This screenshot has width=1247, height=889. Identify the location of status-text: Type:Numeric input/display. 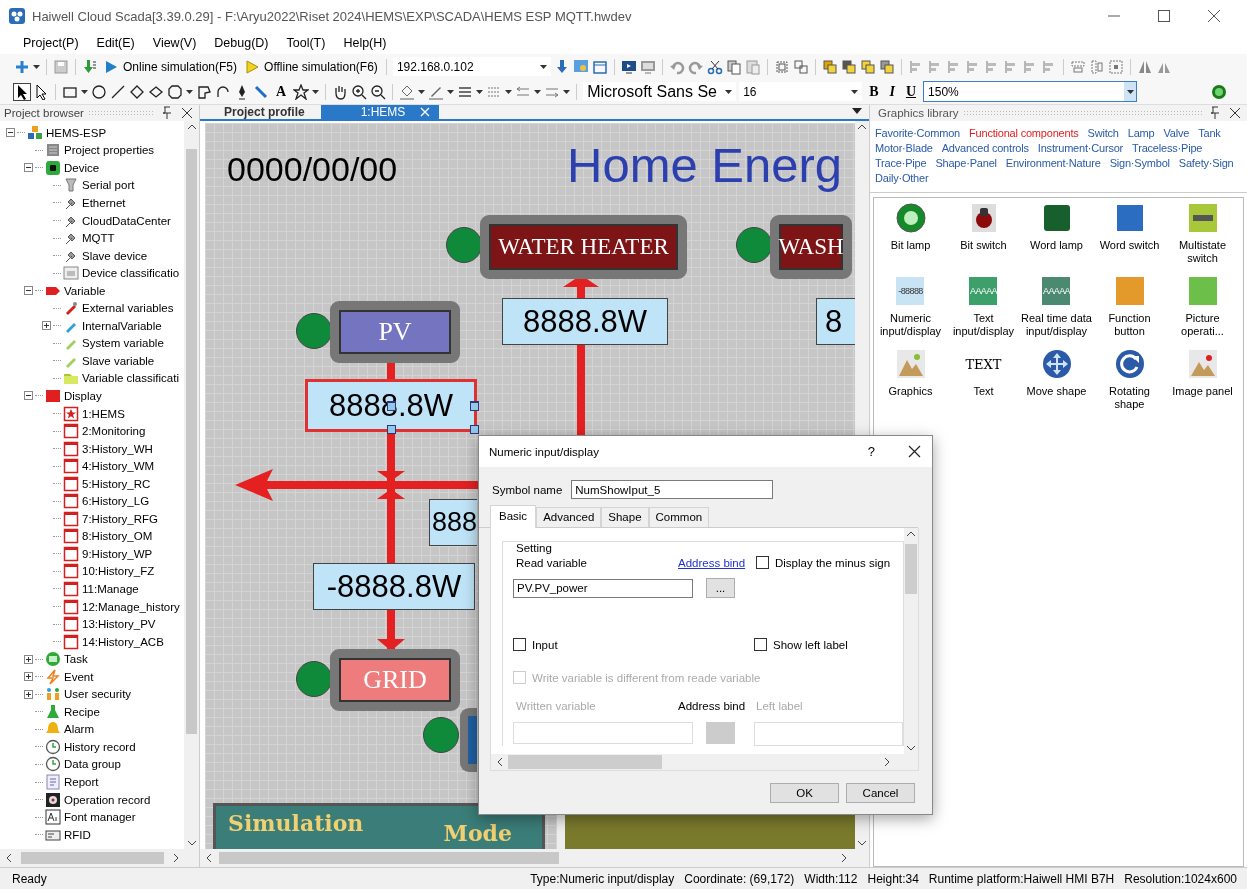
(602, 878).